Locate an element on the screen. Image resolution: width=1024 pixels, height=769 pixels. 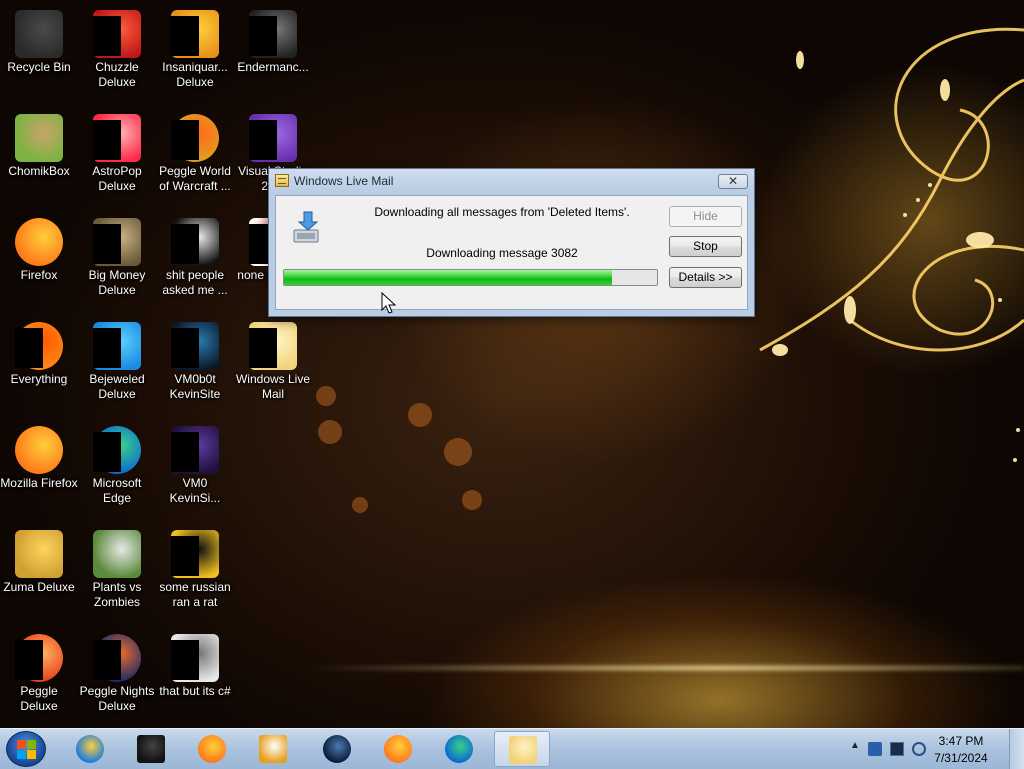
desktop-icon: Plants vs Zombies is located at coordinates (117, 566).